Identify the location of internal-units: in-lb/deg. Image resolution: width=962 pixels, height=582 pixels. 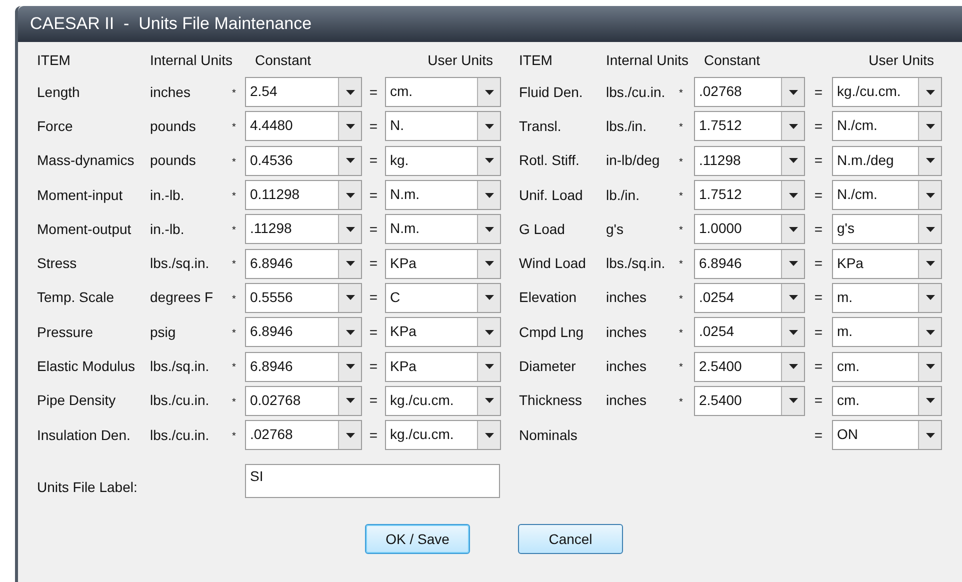
(633, 160).